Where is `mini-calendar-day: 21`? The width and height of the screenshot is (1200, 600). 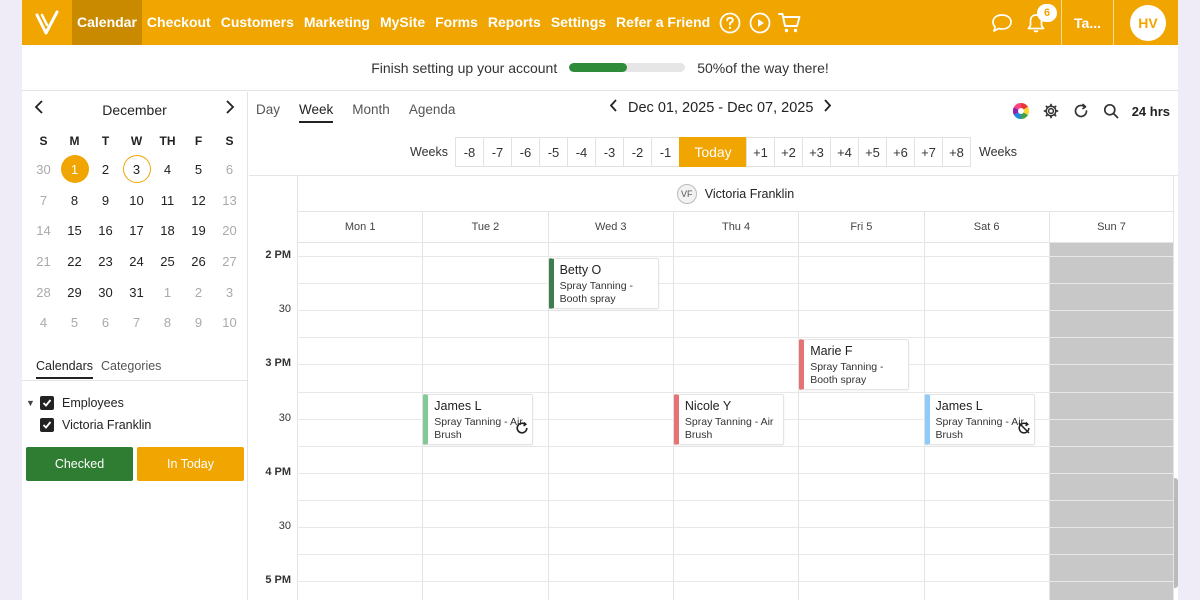 mini-calendar-day: 21 is located at coordinates (43, 261).